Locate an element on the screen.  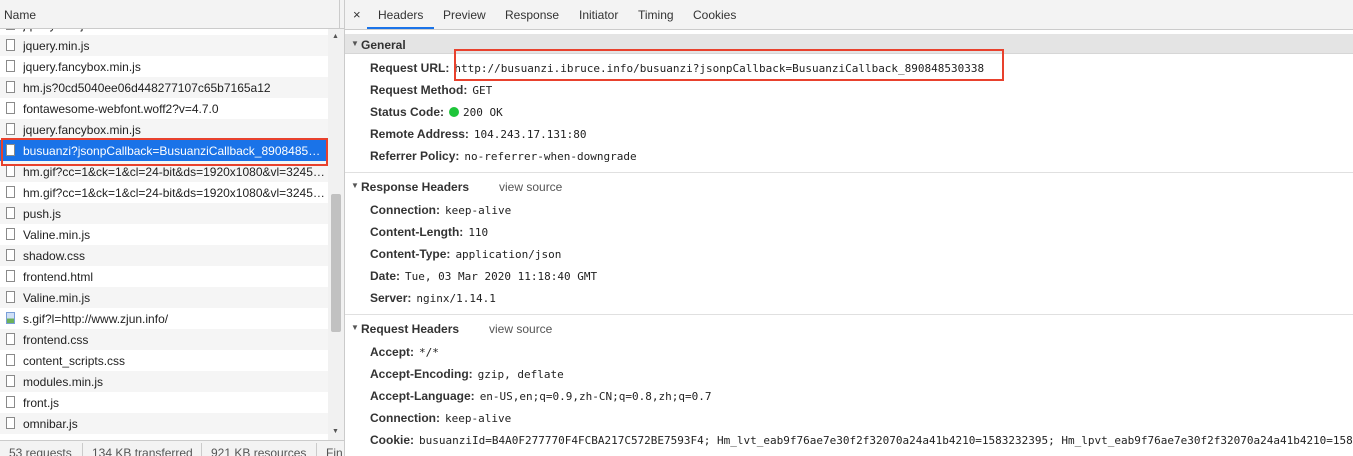
active-tab-indicator is located at coordinates (400, 28).